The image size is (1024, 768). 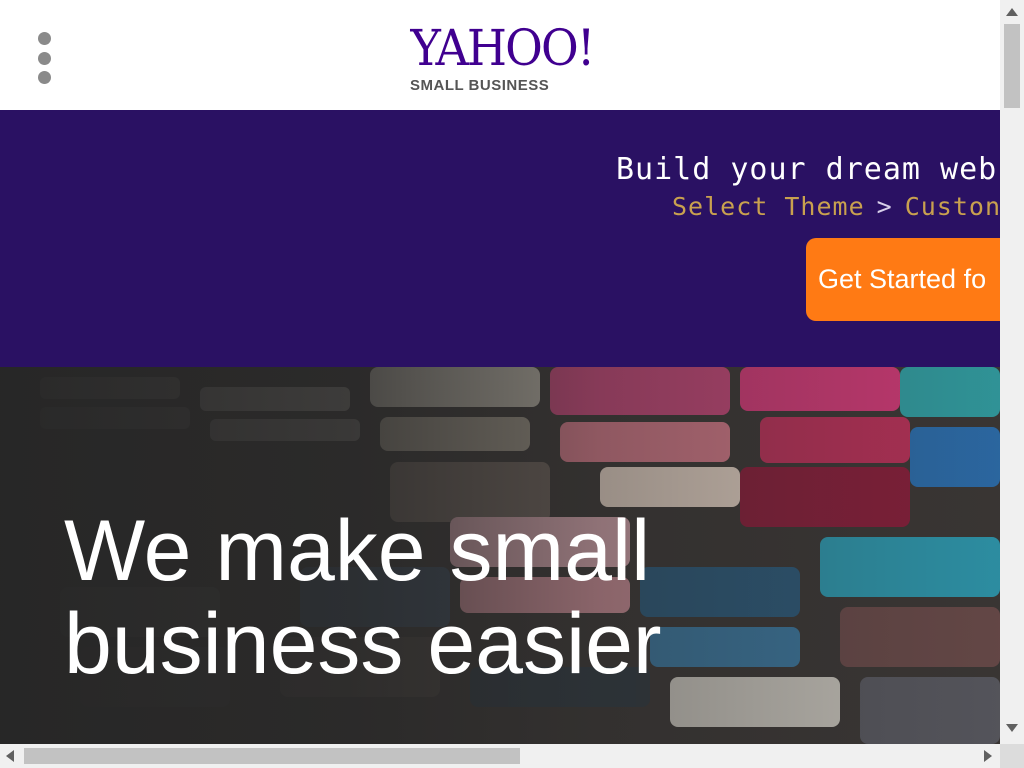 I want to click on promo-steps: Select Theme > Custon, so click(x=836, y=206).